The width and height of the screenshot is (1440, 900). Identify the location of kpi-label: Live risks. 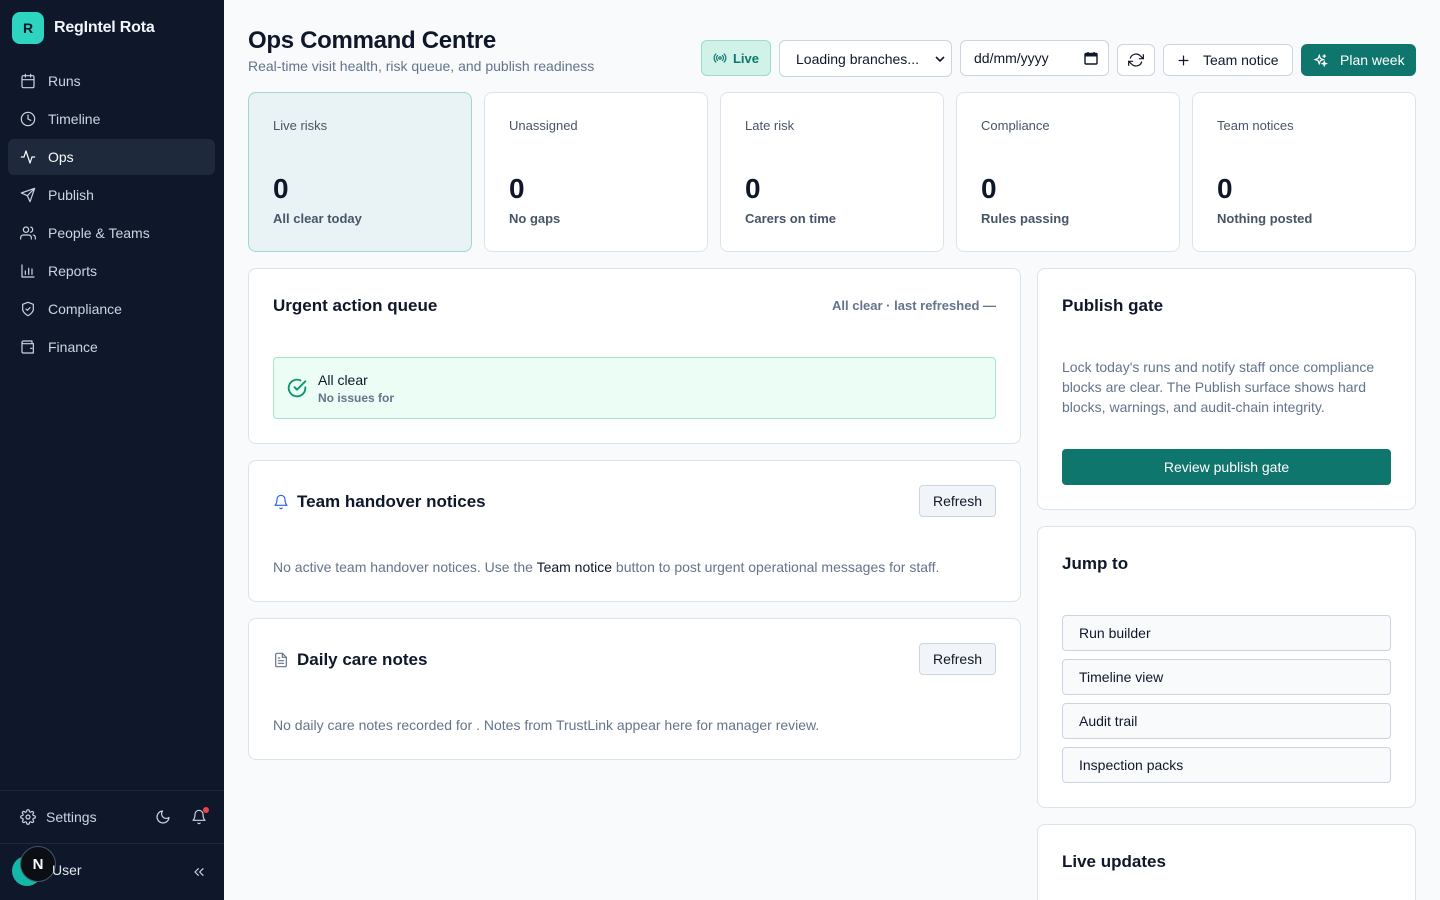
(300, 125).